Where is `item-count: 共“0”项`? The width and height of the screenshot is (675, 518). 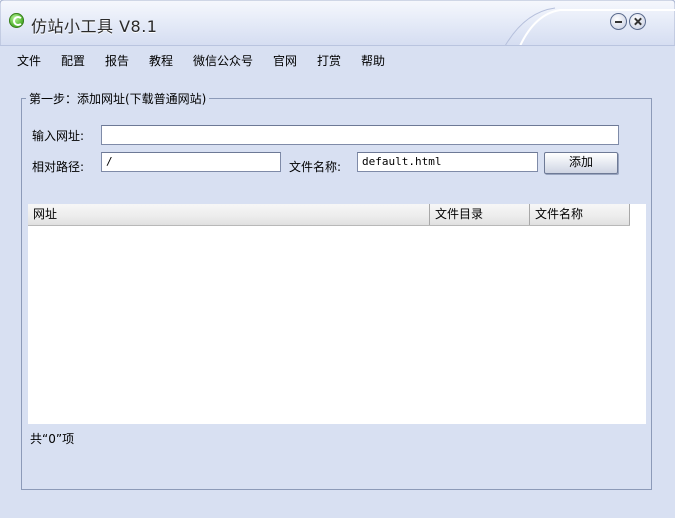 item-count: 共“0”项 is located at coordinates (52, 439).